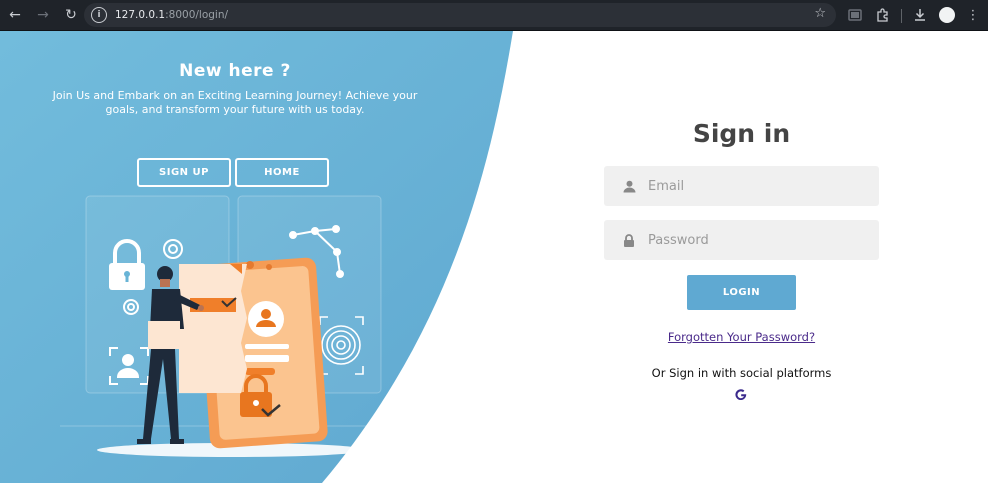 The width and height of the screenshot is (988, 483). Describe the element at coordinates (629, 240) in the screenshot. I see `lock-icon` at that location.